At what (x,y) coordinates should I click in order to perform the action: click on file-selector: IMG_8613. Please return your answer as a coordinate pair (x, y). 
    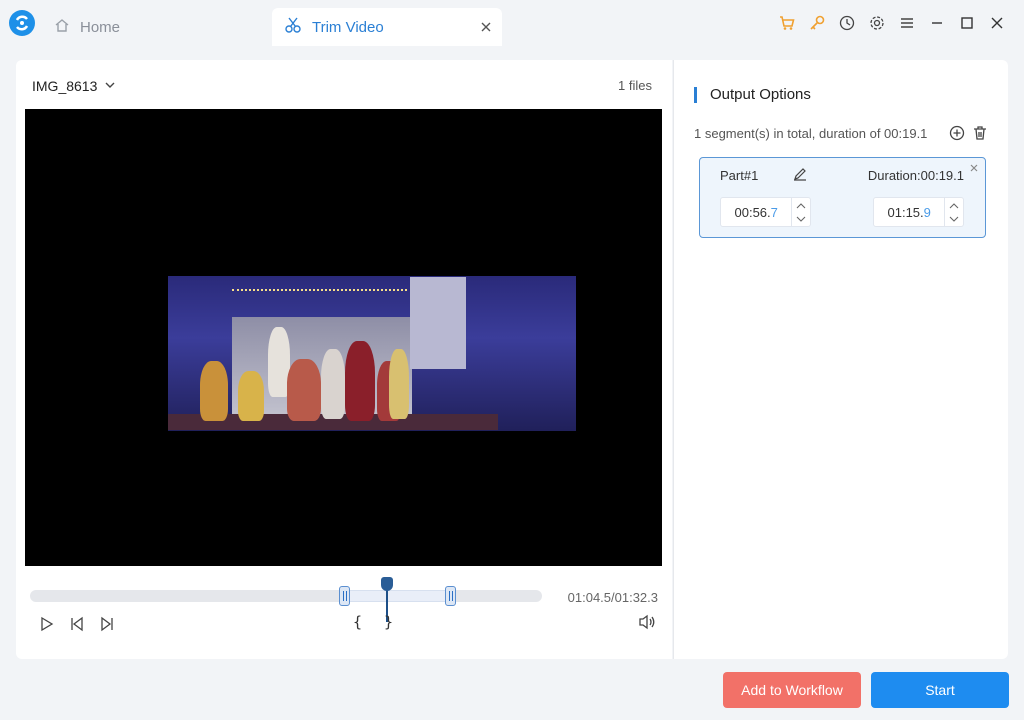
    Looking at the image, I should click on (74, 86).